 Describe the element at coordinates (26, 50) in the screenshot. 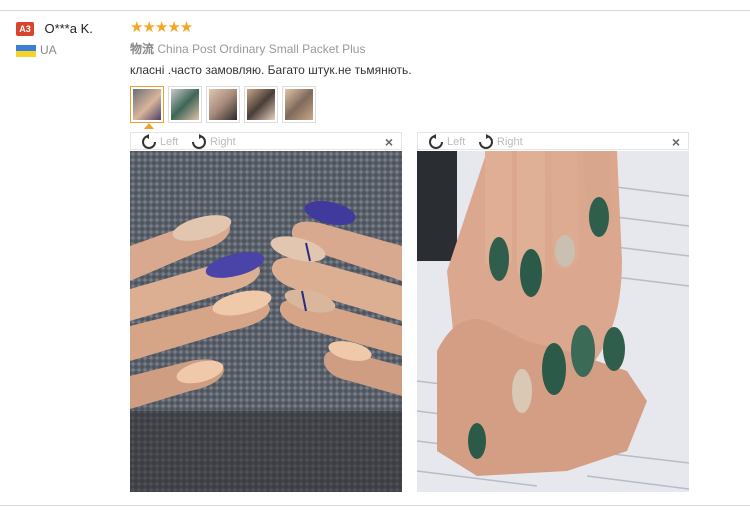

I see `ukraine-flag-icon` at that location.